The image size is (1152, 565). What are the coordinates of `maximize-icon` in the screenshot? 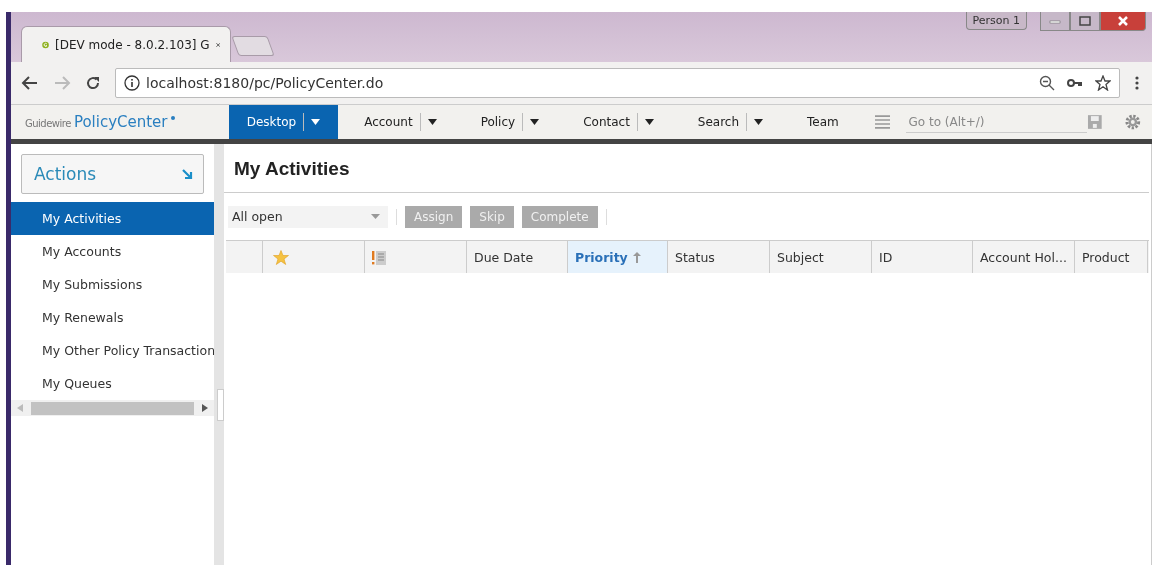 It's located at (1085, 21).